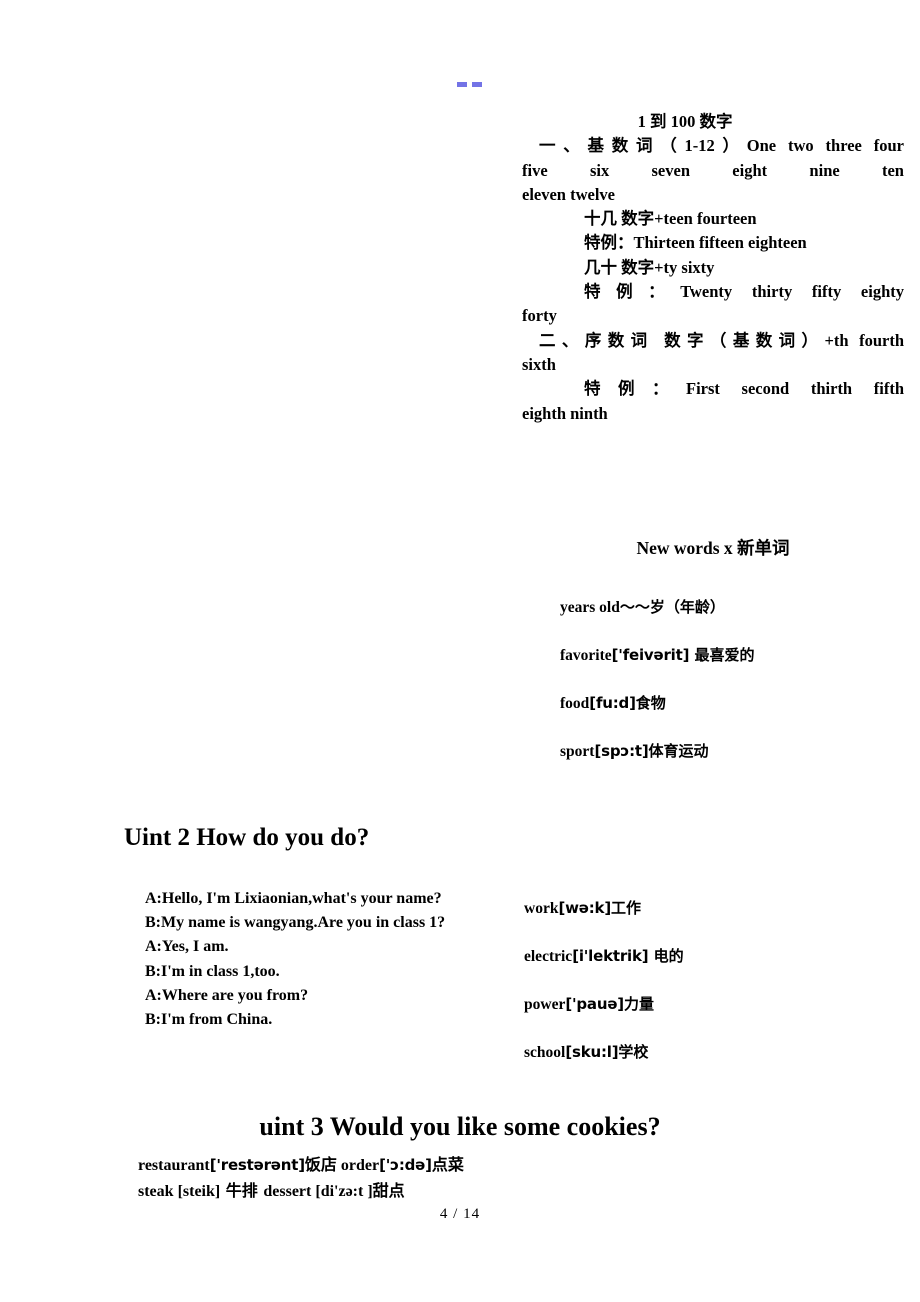 Image resolution: width=920 pixels, height=1302 pixels. I want to click on unit3-vocab-line: steak [steik] 牛排 dessert [di'zə:t ]甜点, so click(301, 1191).